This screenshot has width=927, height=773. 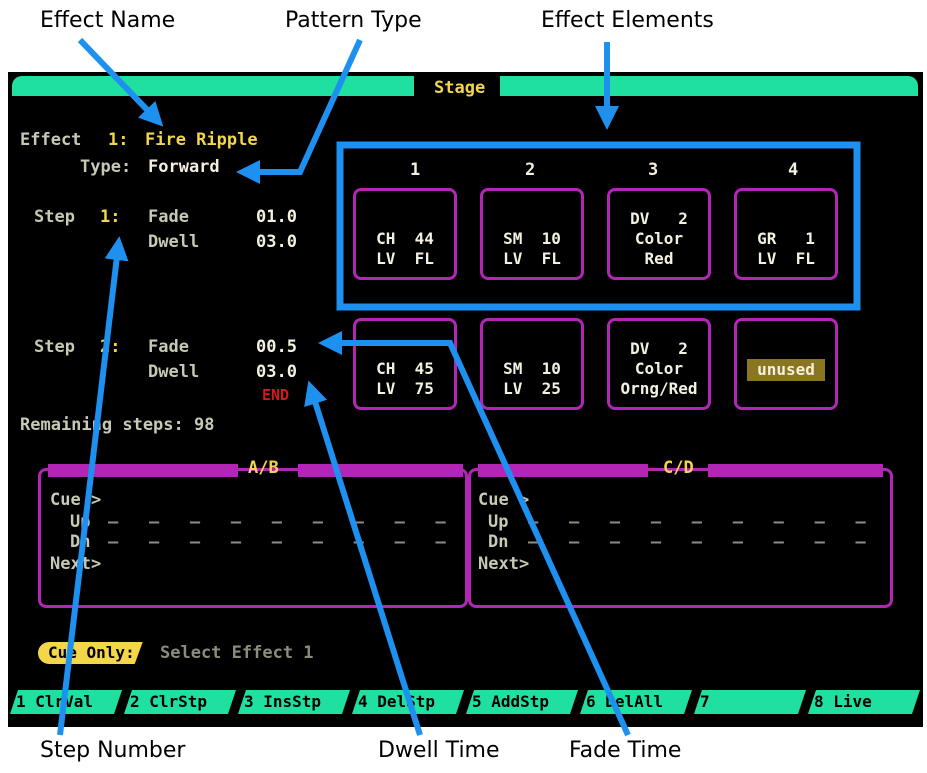 What do you see at coordinates (786, 238) in the screenshot?
I see `element-line-2: GR 1` at bounding box center [786, 238].